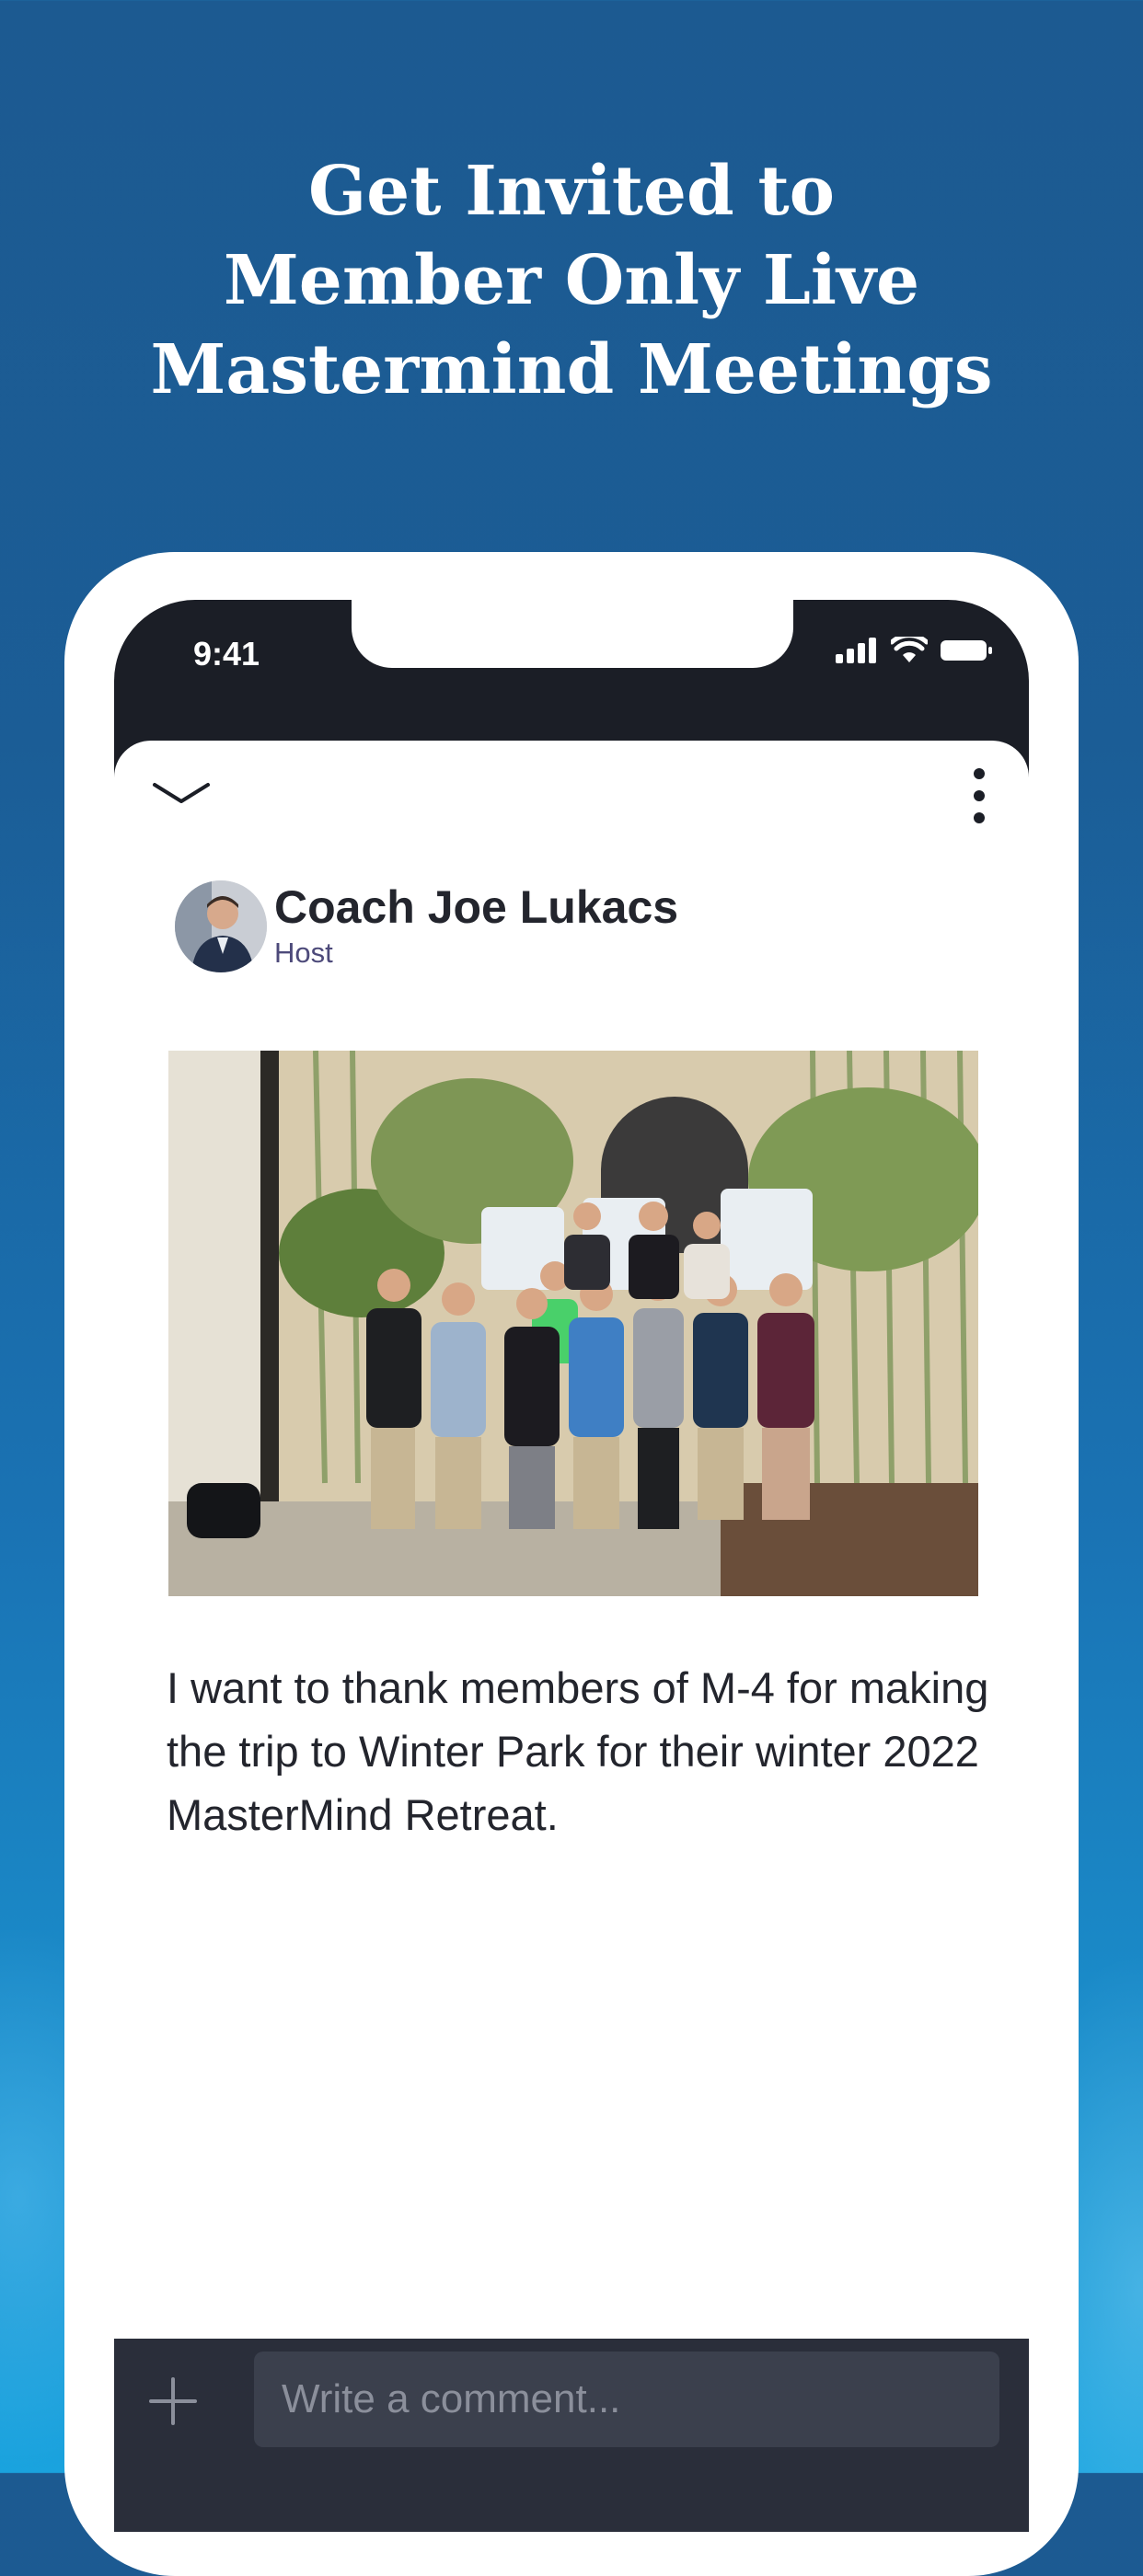 Image resolution: width=1143 pixels, height=2576 pixels. Describe the element at coordinates (967, 650) in the screenshot. I see `battery-icon` at that location.